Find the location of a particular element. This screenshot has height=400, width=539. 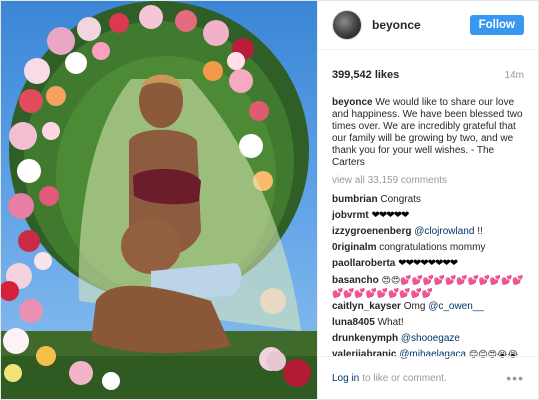

comment-username: basancho is located at coordinates (355, 280).